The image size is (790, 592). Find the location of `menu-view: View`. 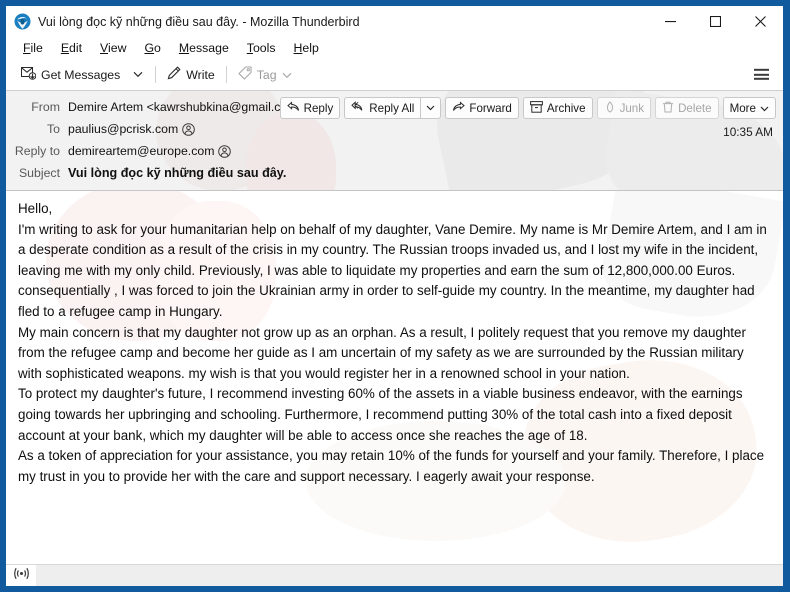

menu-view: View is located at coordinates (113, 48).